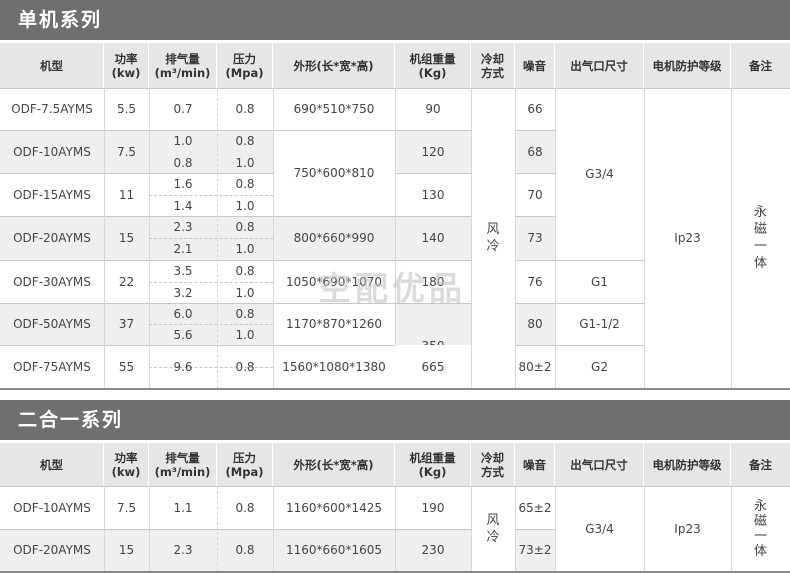 Image resolution: width=790 pixels, height=574 pixels. Describe the element at coordinates (52, 366) in the screenshot. I see `model-cell: ODF-75AYMS` at that location.